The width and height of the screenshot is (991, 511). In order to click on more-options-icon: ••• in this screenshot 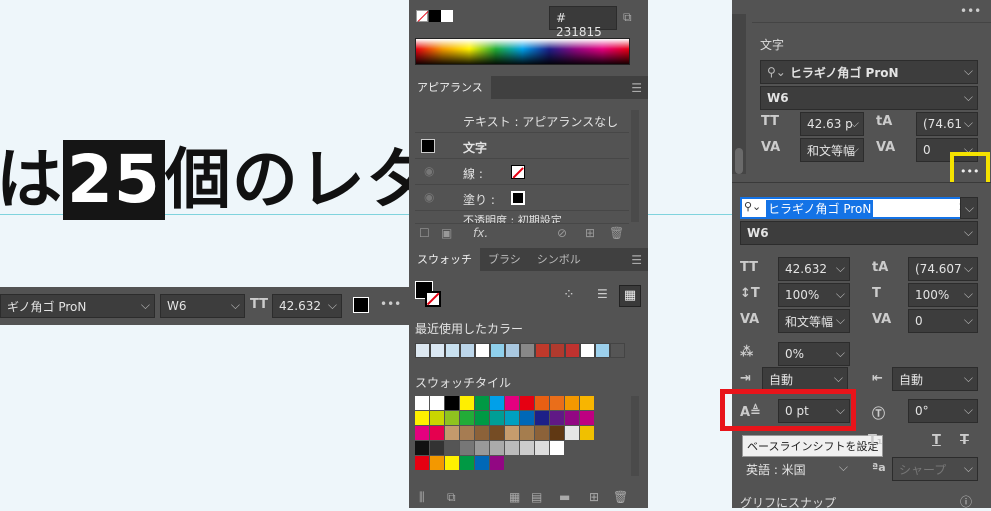, I will do `click(390, 304)`.